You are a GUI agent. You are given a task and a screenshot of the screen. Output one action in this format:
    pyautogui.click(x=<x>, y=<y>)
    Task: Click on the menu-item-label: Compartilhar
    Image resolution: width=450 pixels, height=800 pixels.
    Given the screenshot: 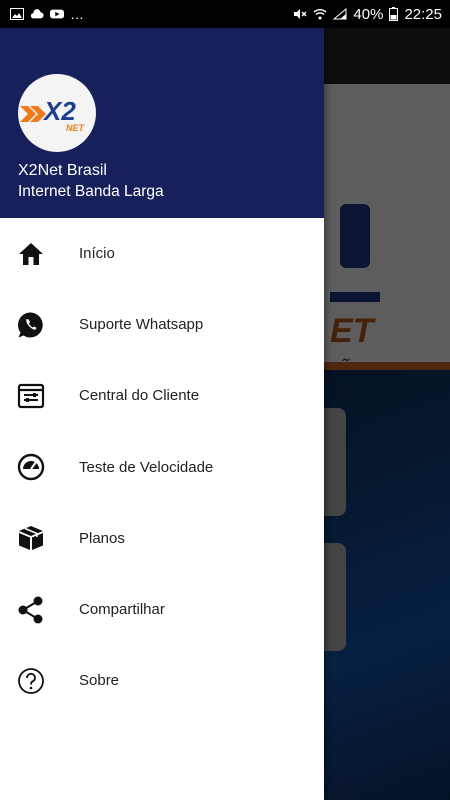 What is the action you would take?
    pyautogui.click(x=122, y=610)
    